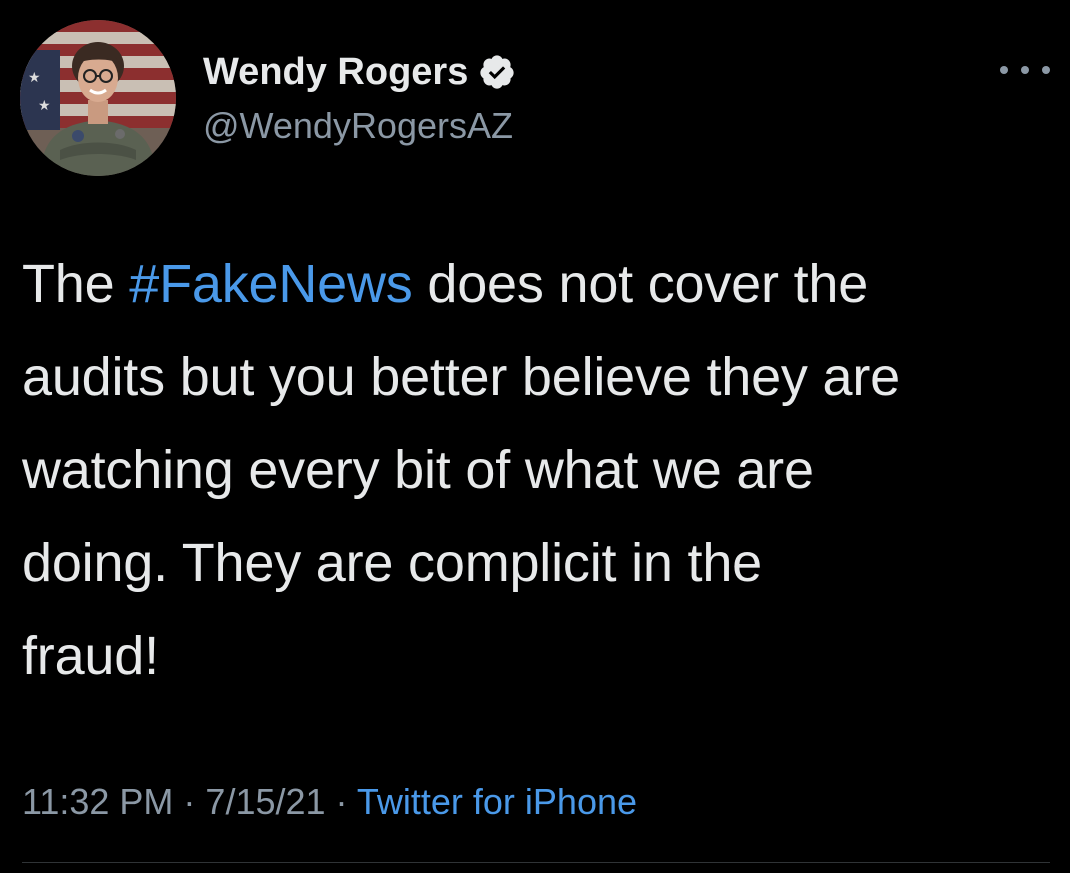  Describe the element at coordinates (90, 656) in the screenshot. I see `tweet-text-line: fraud!` at that location.